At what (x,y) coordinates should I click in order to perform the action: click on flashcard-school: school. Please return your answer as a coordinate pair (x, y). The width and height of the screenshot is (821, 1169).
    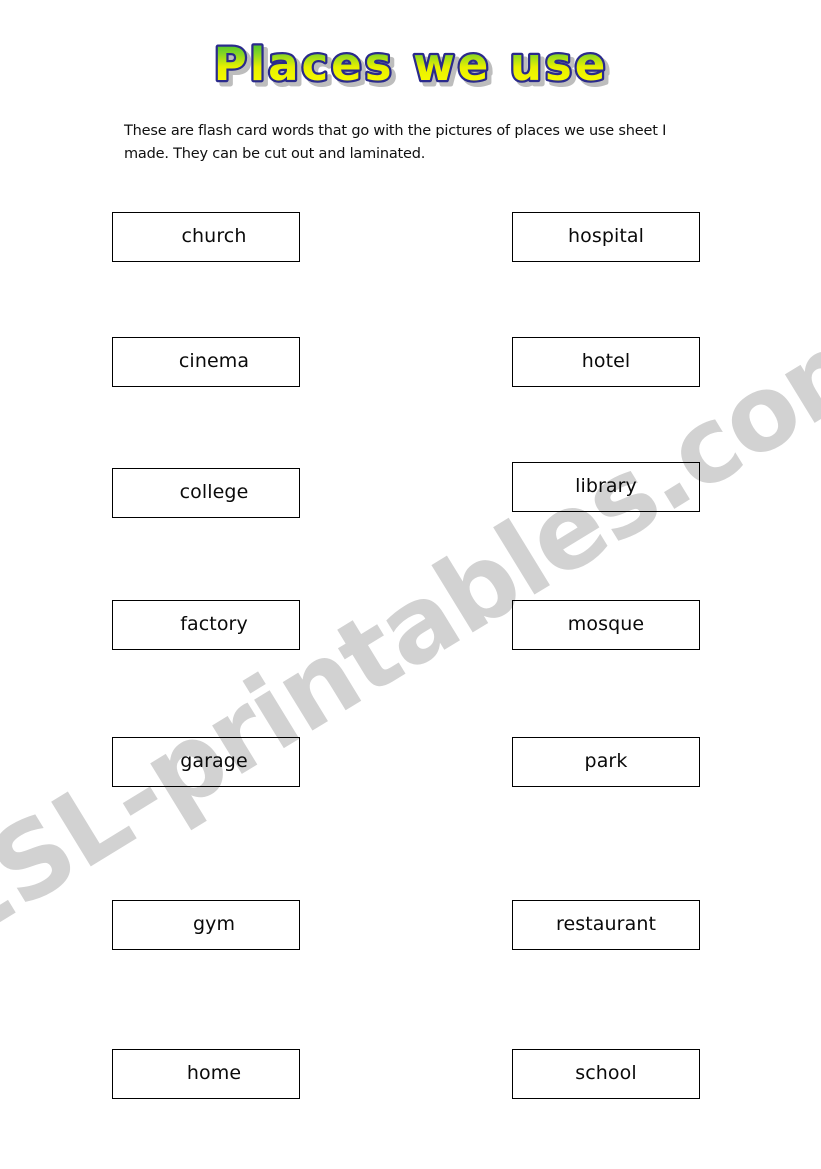
    Looking at the image, I should click on (606, 1074).